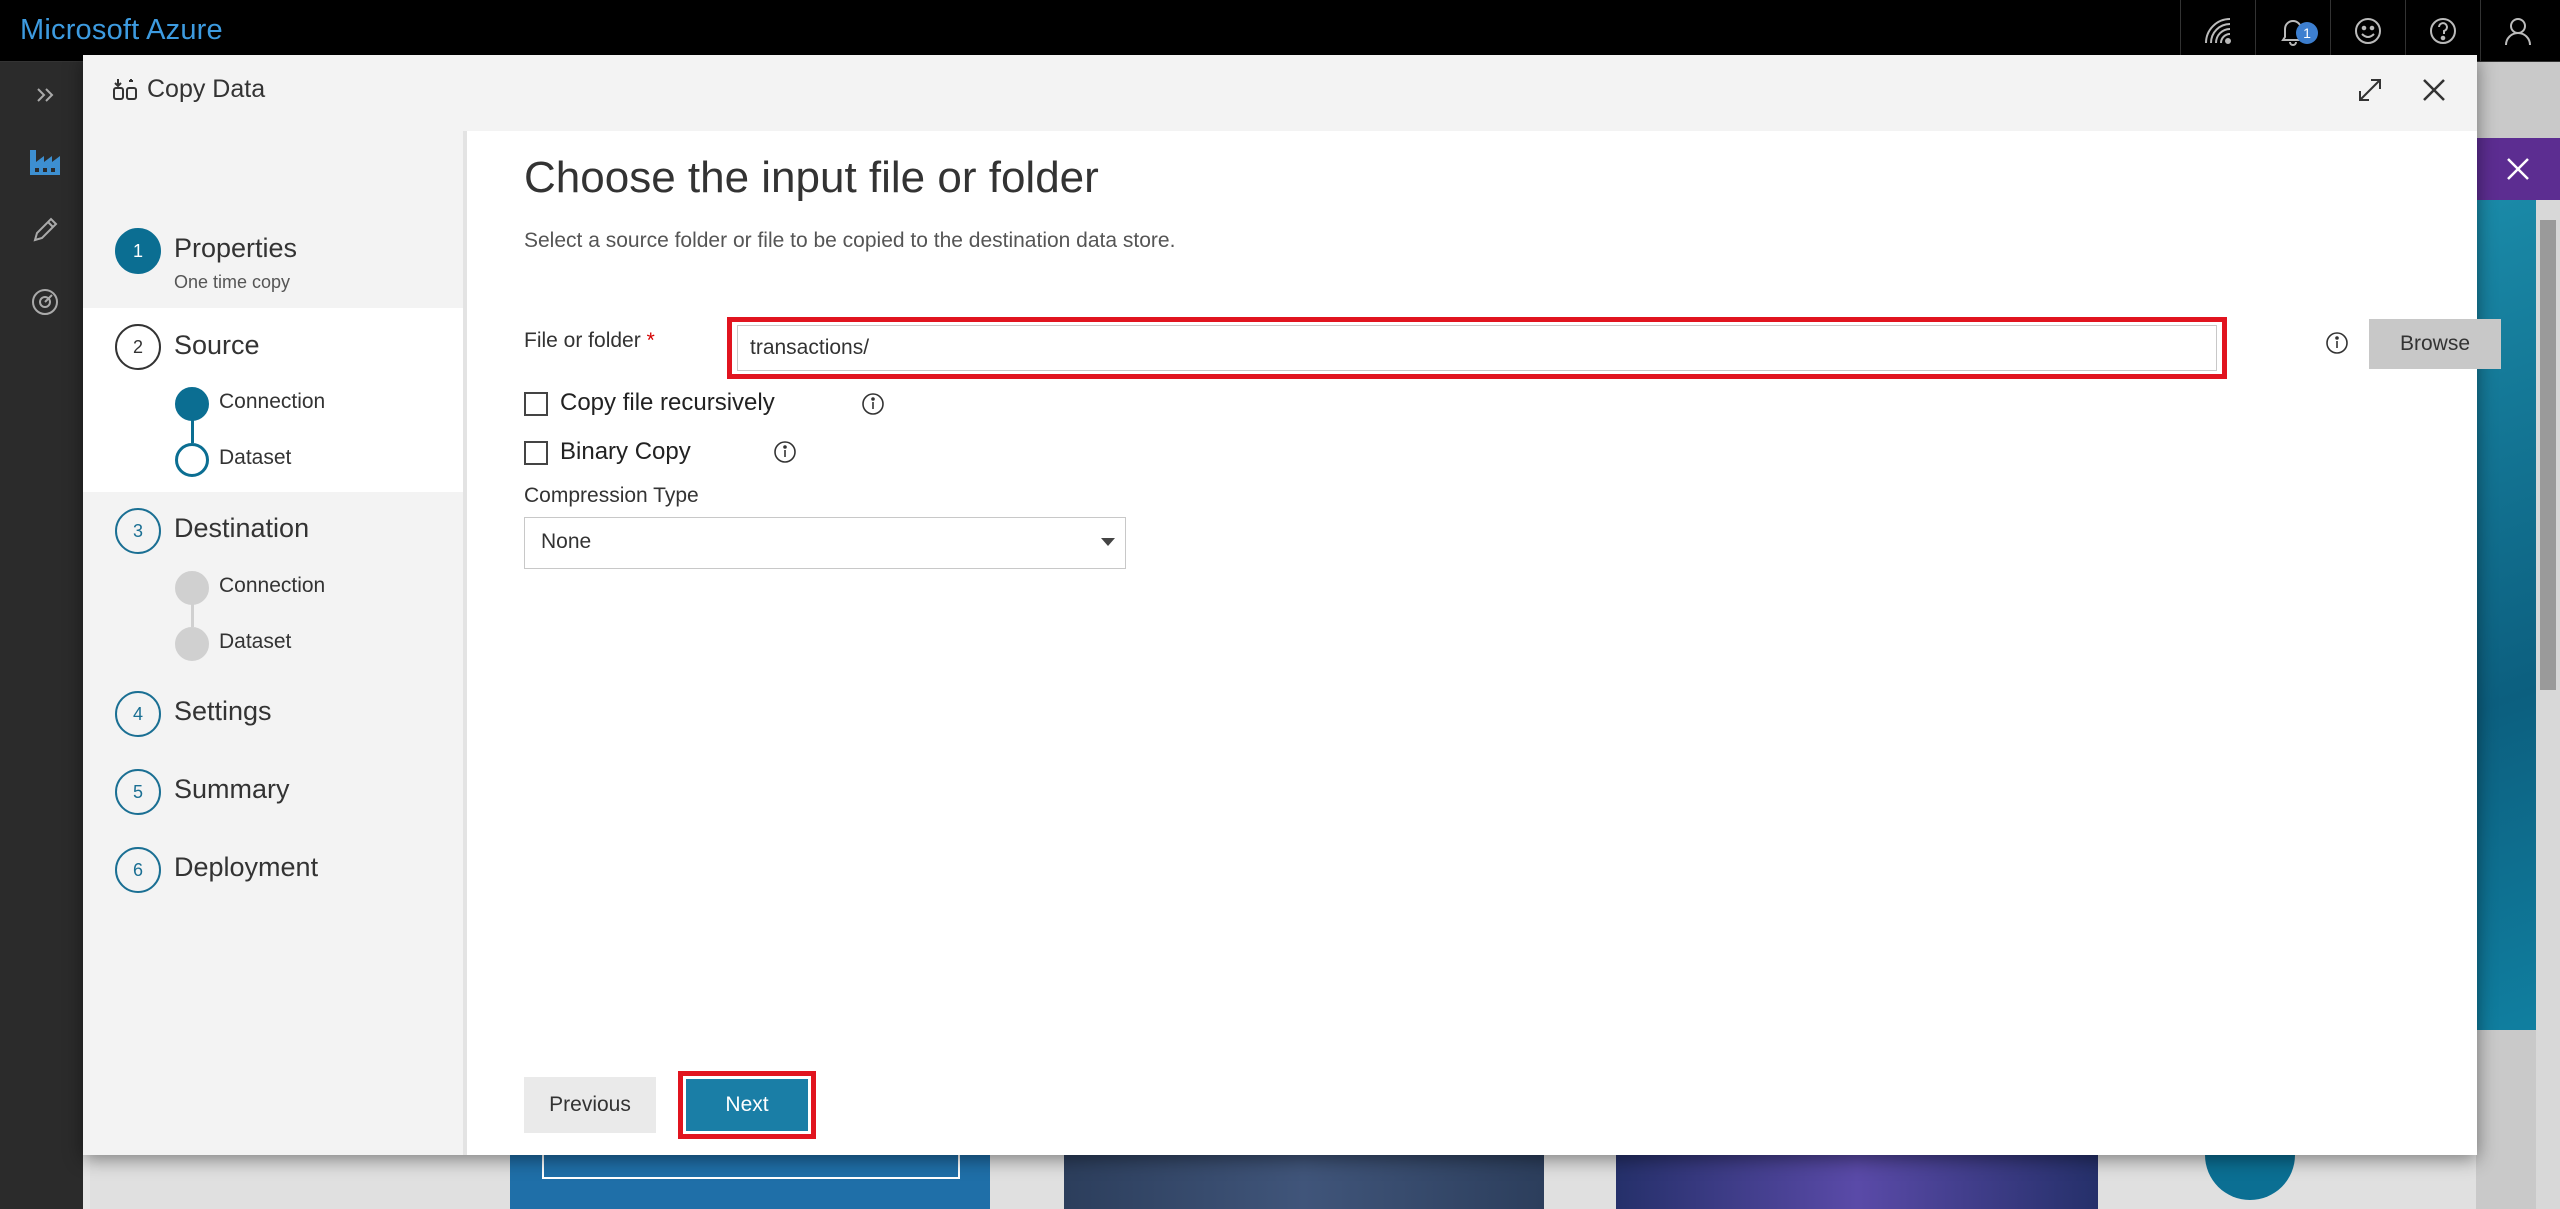 The image size is (2560, 1209). I want to click on help-icon, so click(2442, 31).